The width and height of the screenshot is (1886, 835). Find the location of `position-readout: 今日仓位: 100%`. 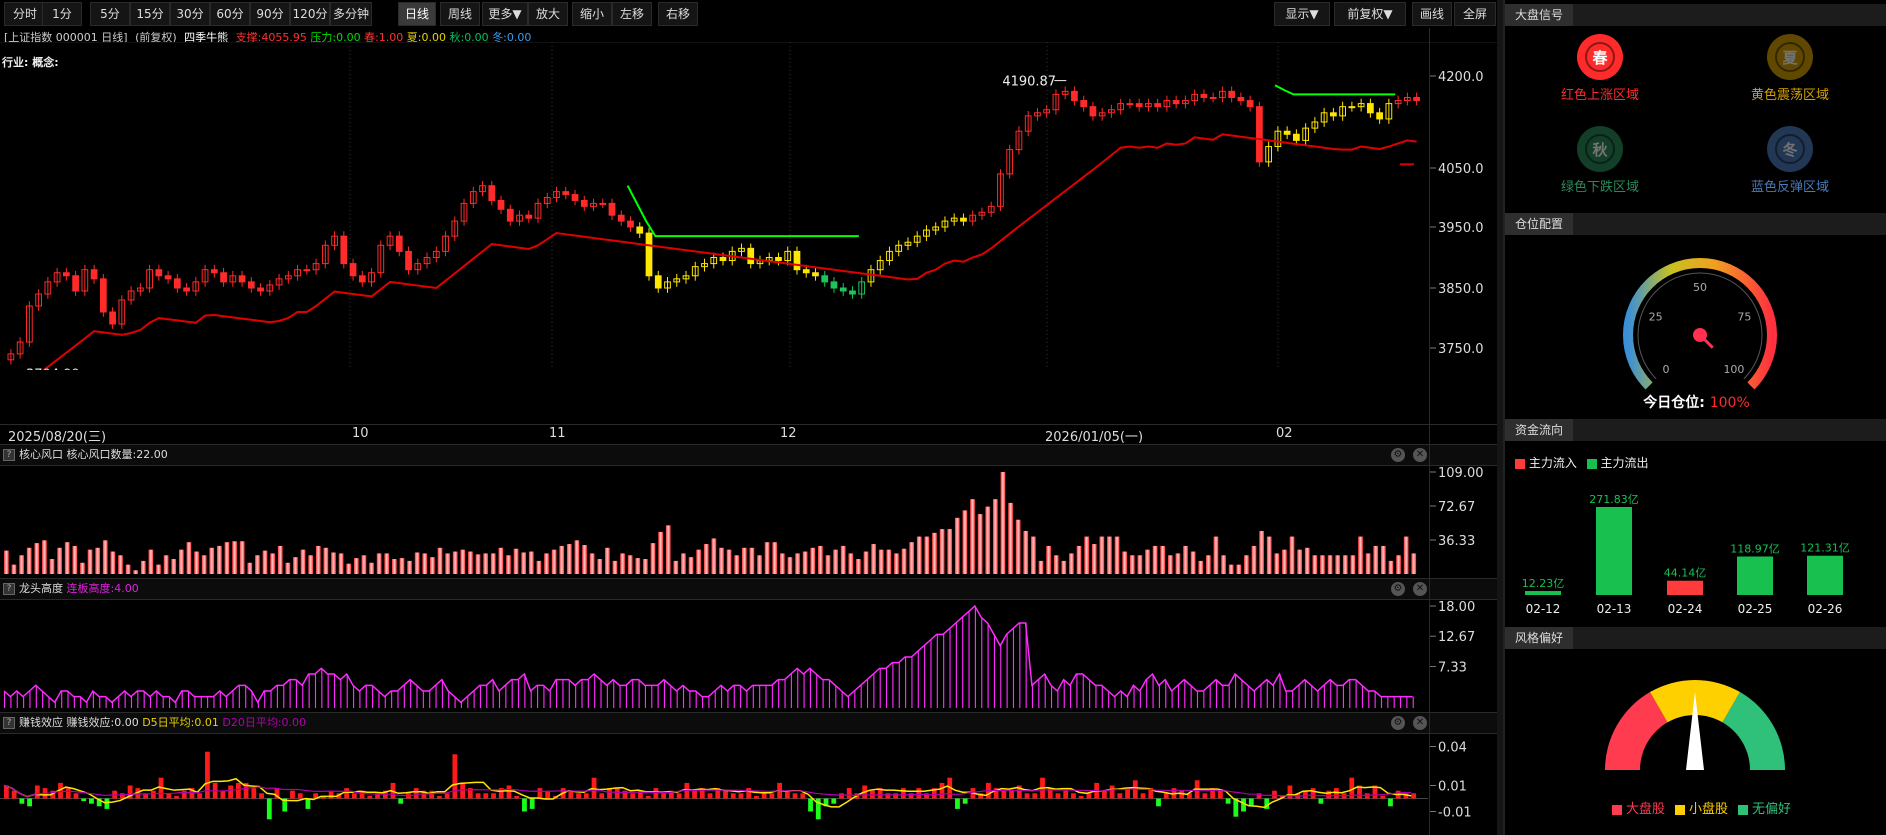

position-readout: 今日仓位: 100% is located at coordinates (1695, 402).